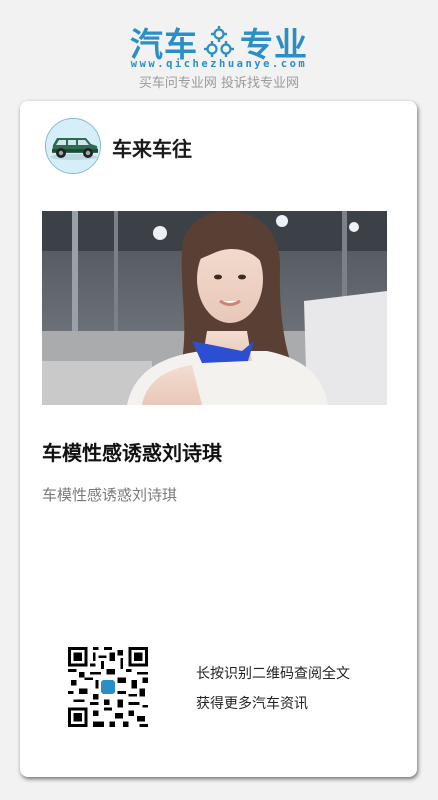 This screenshot has width=438, height=800. Describe the element at coordinates (108, 687) in the screenshot. I see `qr-code-icon` at that location.